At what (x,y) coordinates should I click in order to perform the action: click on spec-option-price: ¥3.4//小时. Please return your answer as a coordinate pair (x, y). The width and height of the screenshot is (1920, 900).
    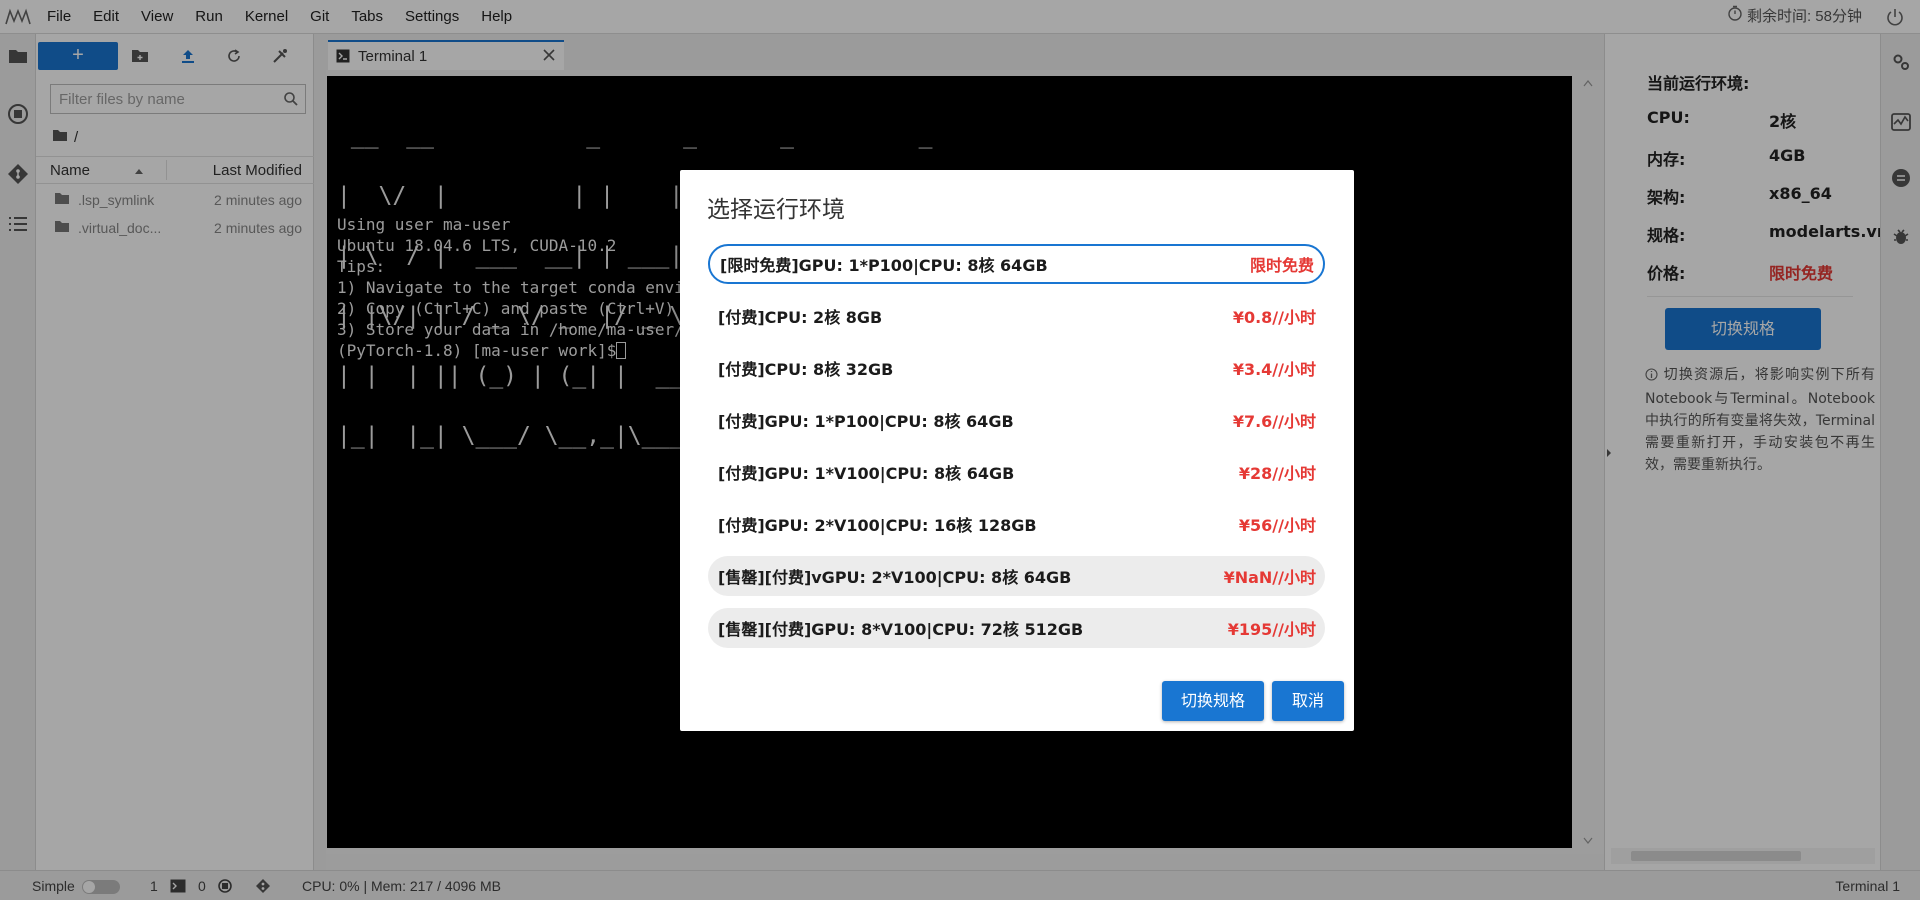
    Looking at the image, I should click on (1274, 369).